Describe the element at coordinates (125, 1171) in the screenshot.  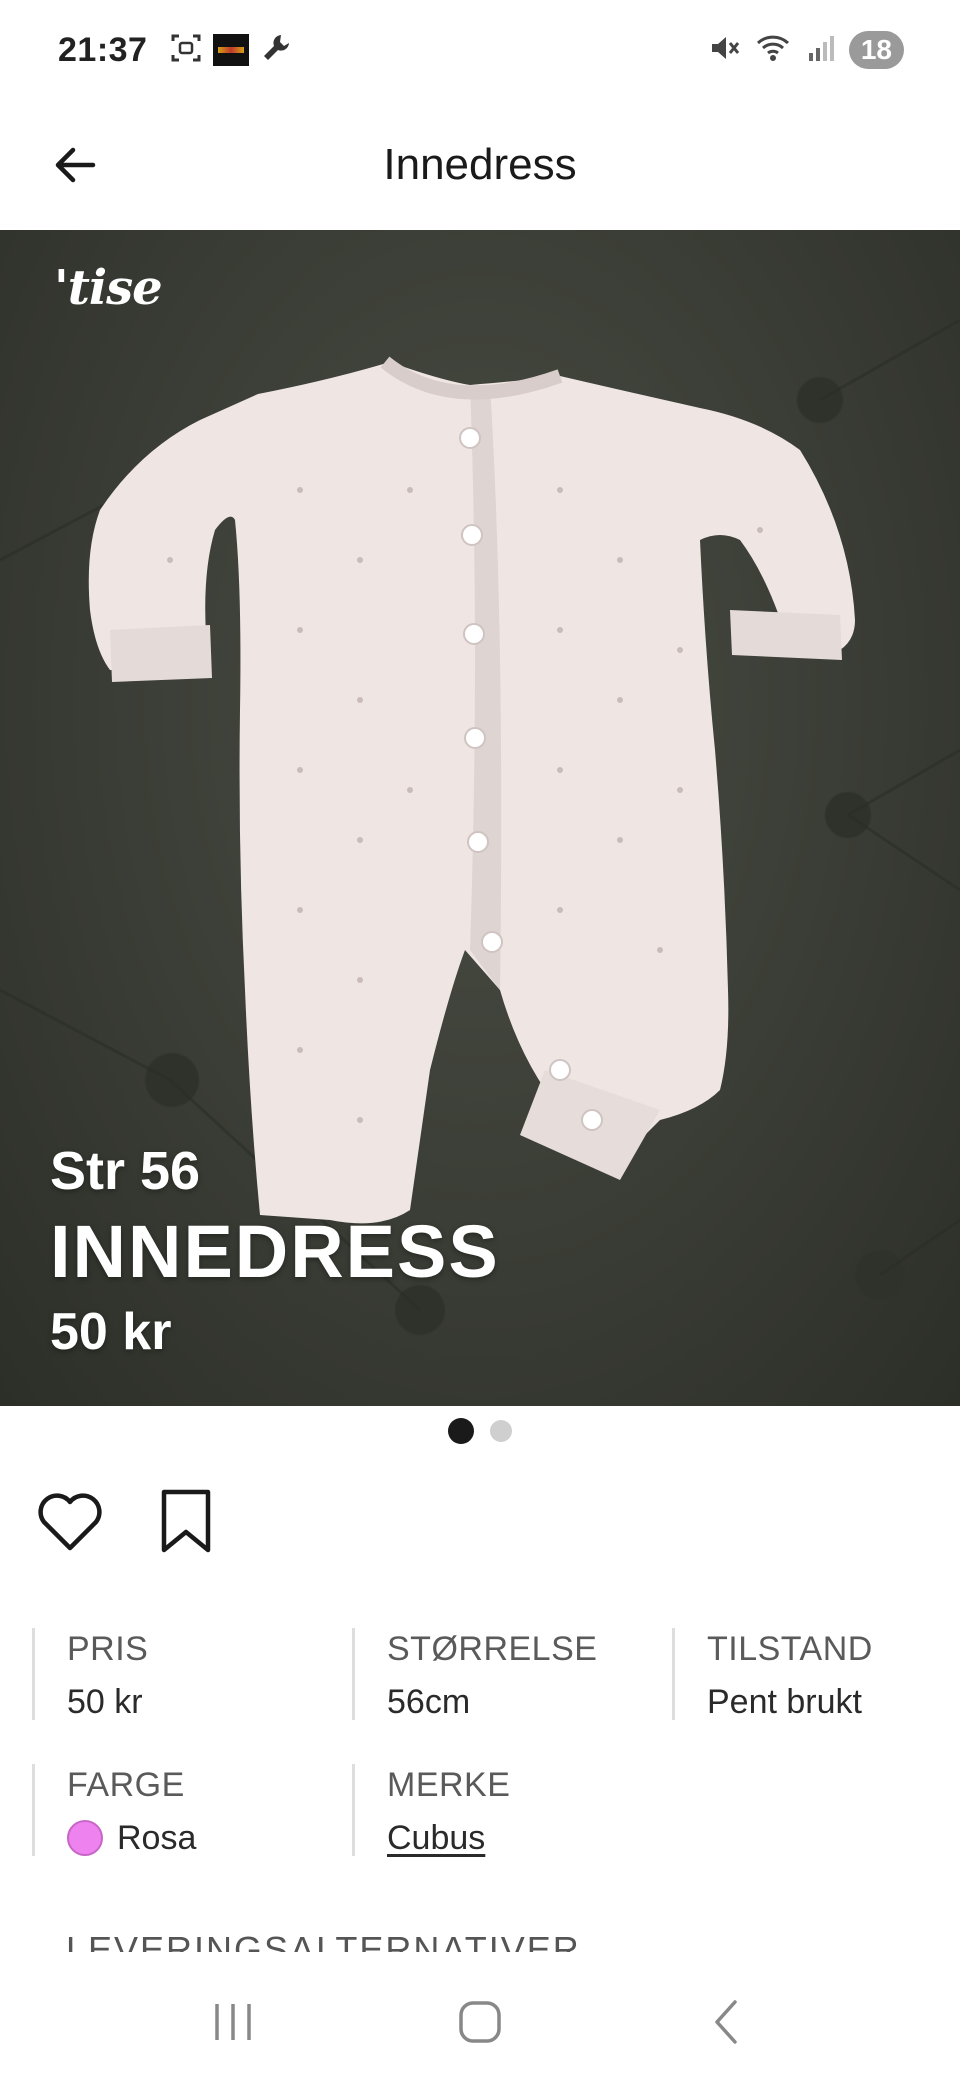
I see `caption-size: Str 56` at that location.